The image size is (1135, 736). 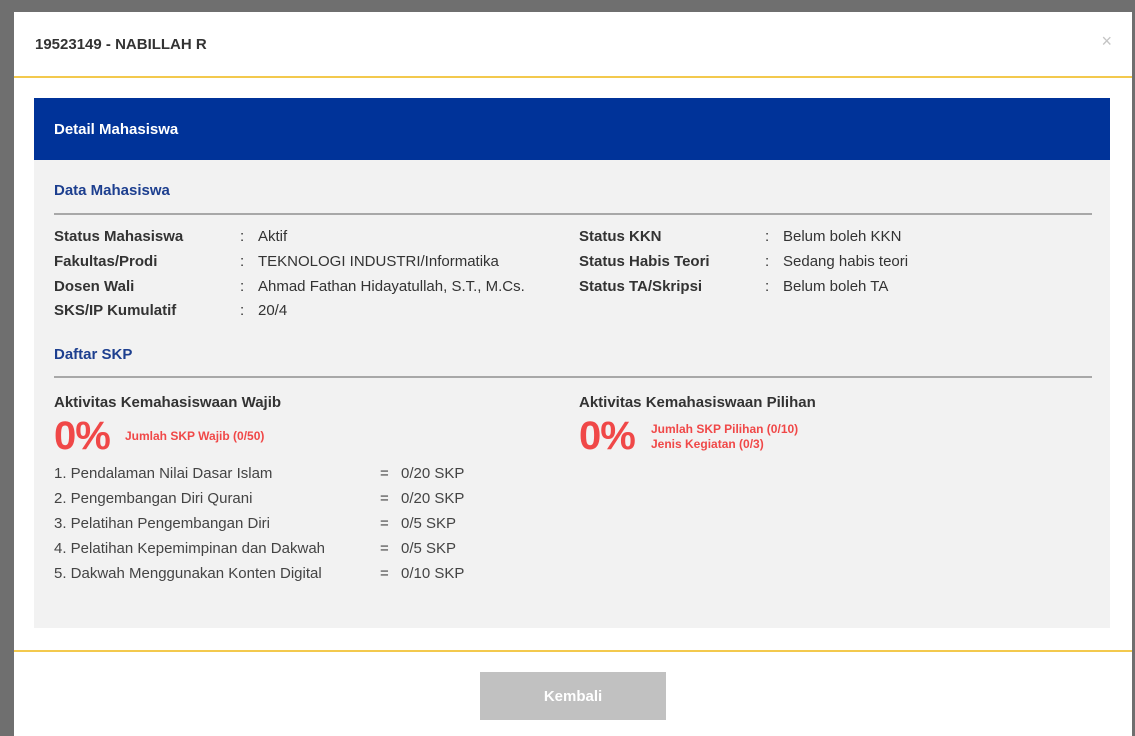 What do you see at coordinates (573, 45) in the screenshot?
I see `modal-header: 19523149 - NABILLAH R ×` at bounding box center [573, 45].